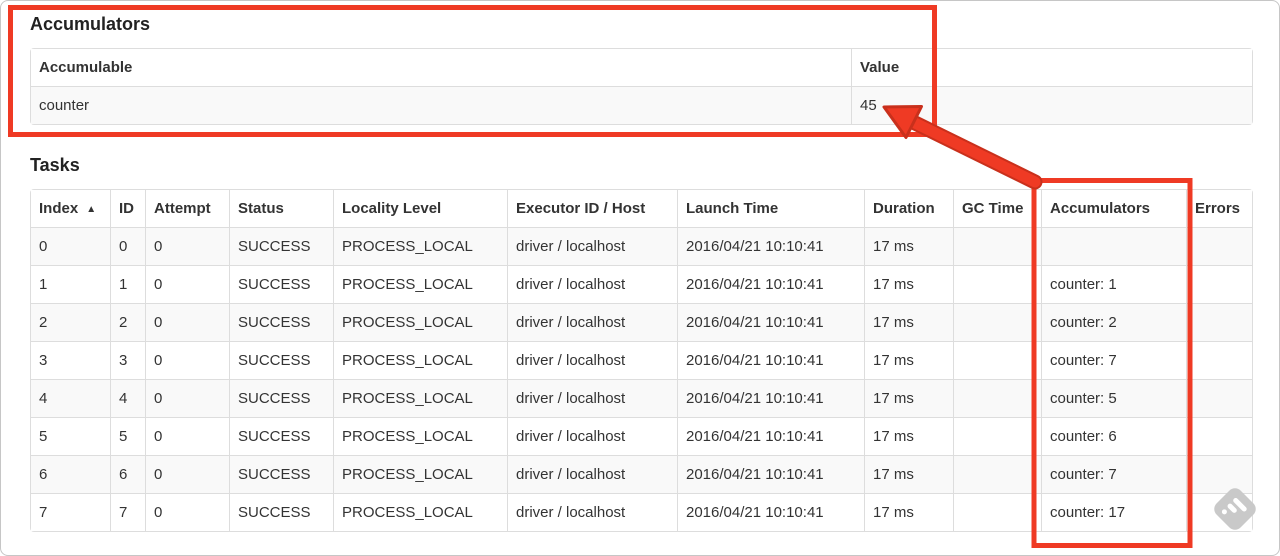 This screenshot has width=1280, height=556. Describe the element at coordinates (441, 67) in the screenshot. I see `col-header-accumulable: Accumulable` at that location.